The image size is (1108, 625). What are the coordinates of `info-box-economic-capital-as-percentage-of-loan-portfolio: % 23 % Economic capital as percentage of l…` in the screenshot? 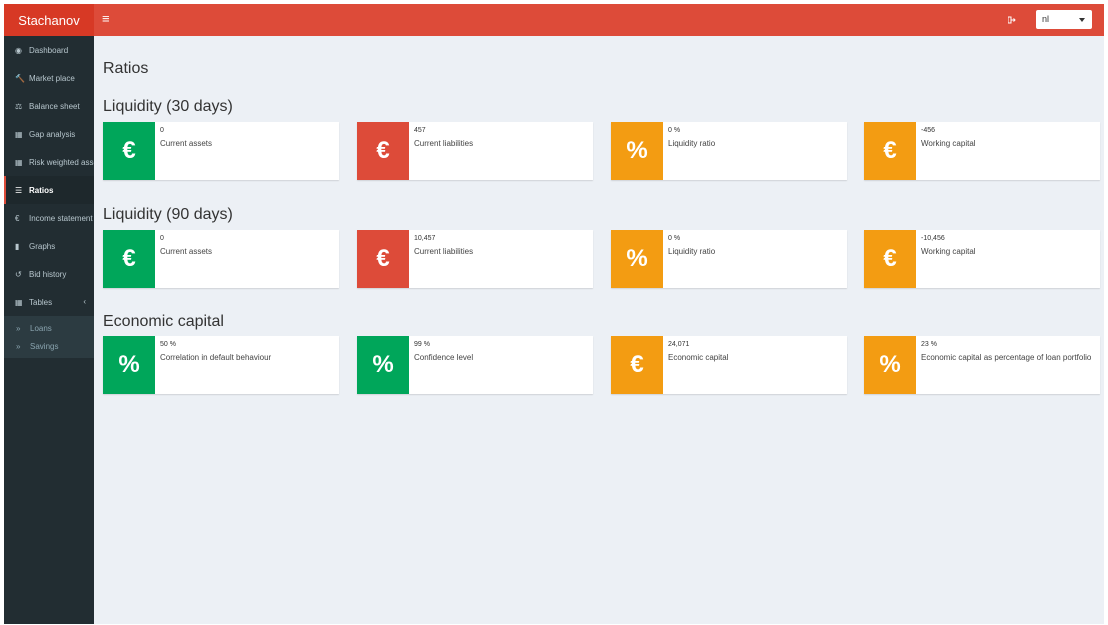 It's located at (982, 365).